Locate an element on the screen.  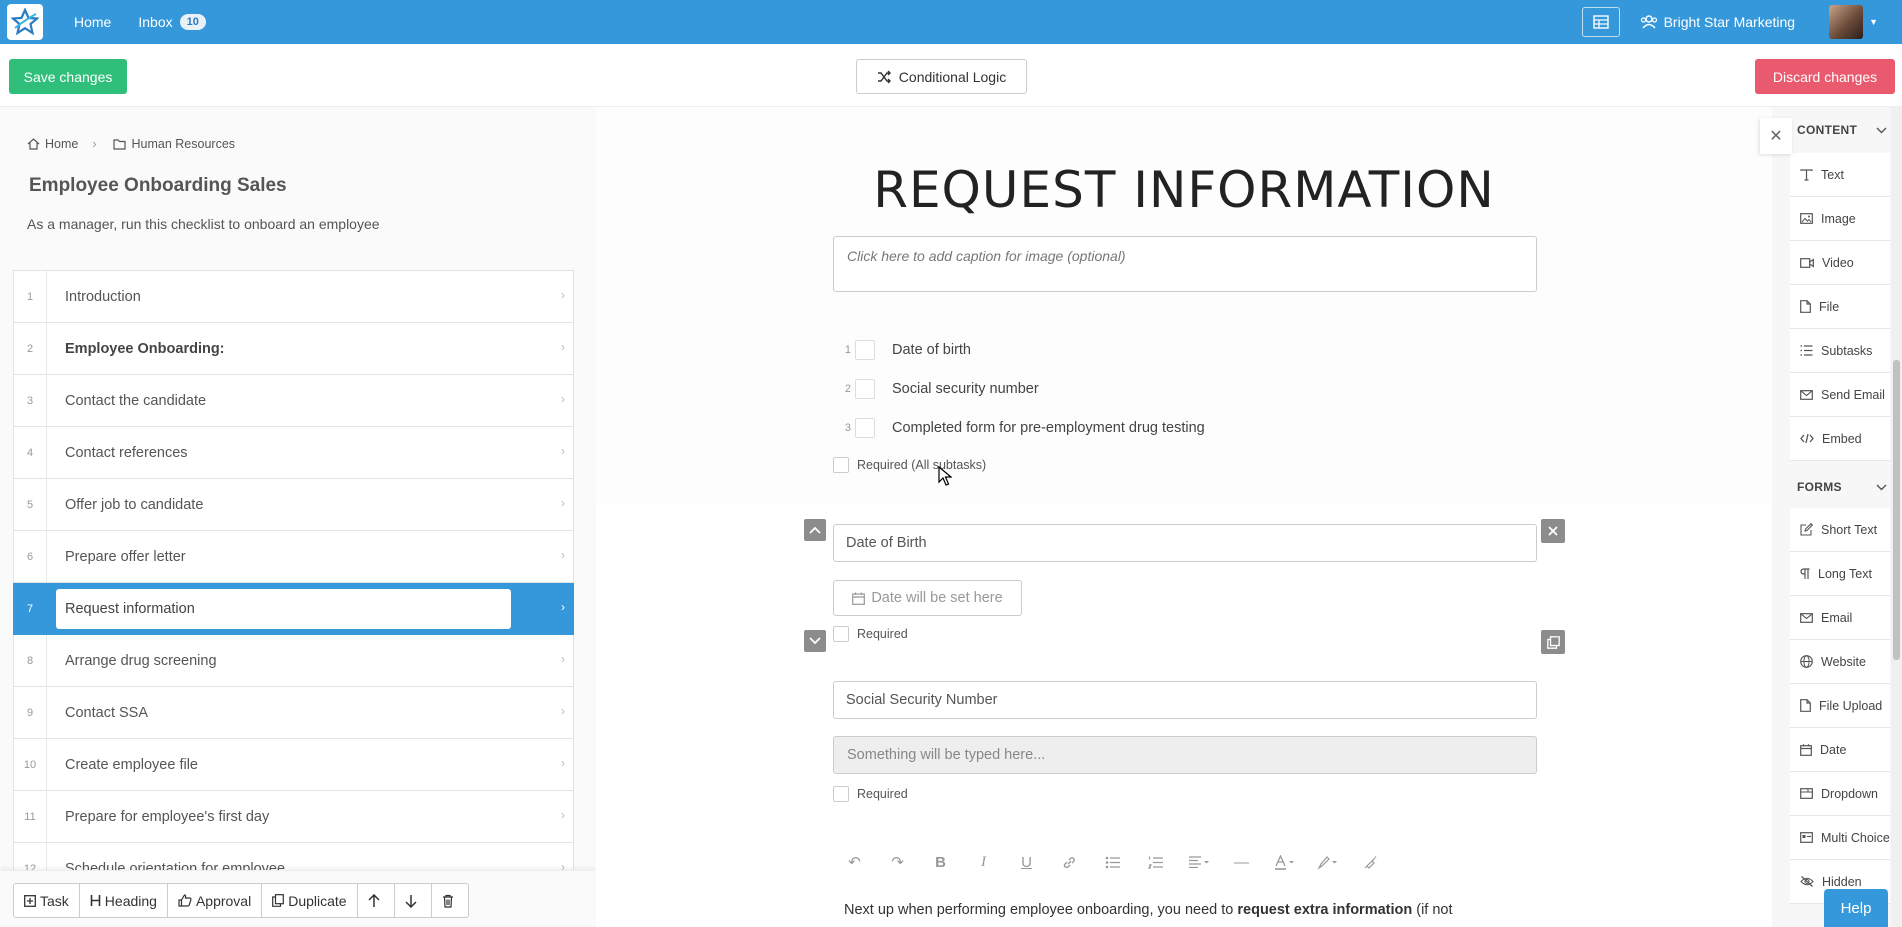
task-row: 10 Create employee file › is located at coordinates (293, 765).